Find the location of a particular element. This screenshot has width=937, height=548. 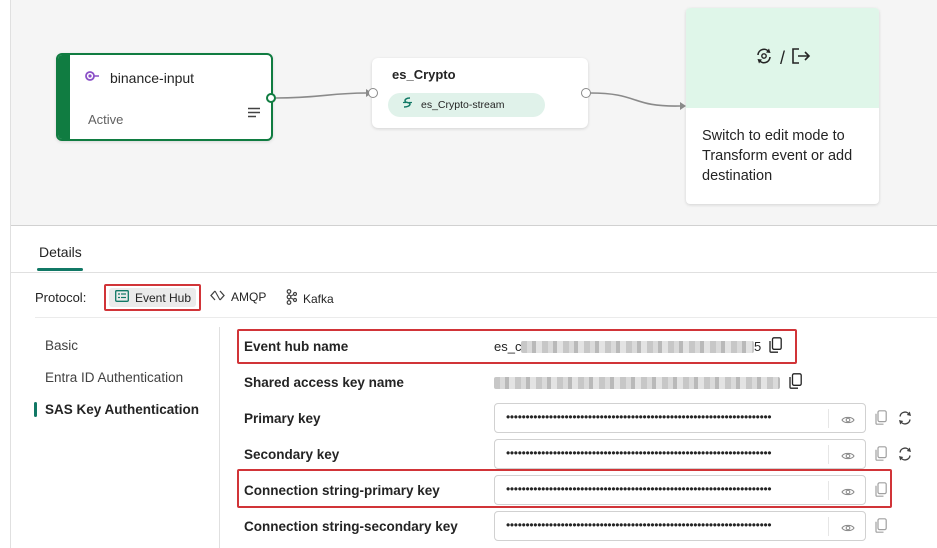

protocol-amqp-label: AMQP is located at coordinates (249, 297).